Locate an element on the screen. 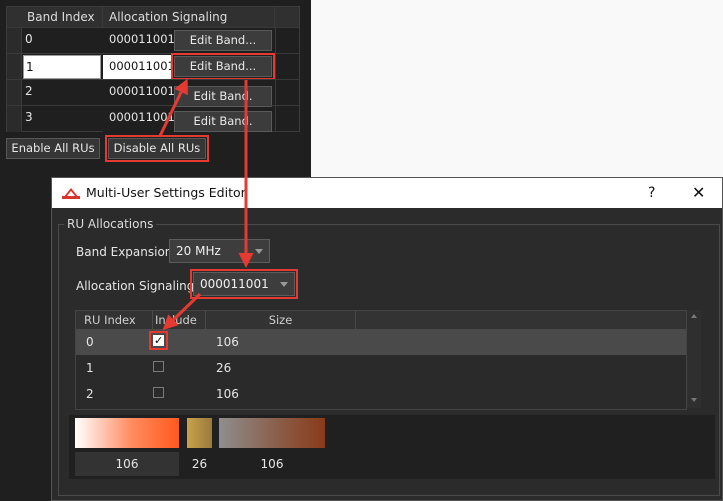 The height and width of the screenshot is (501, 723). band-table-header-spacer is located at coordinates (287, 17).